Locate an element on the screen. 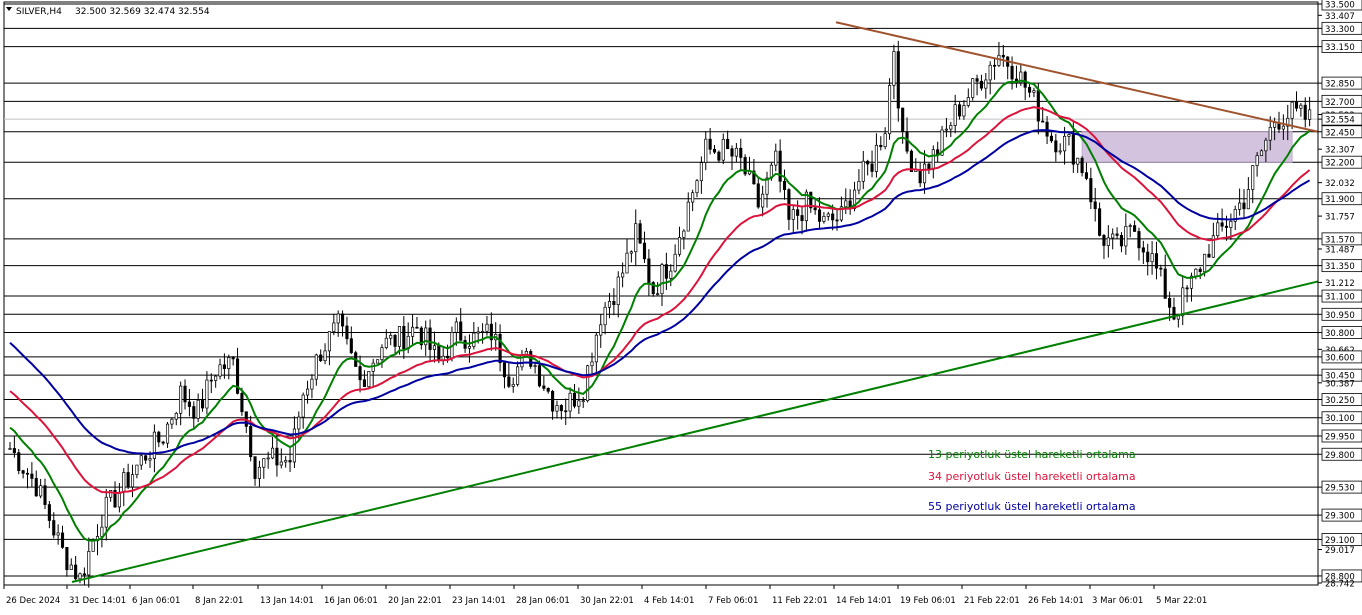 The image size is (1362, 615). time-tick-label: 20 Jan 22:01 is located at coordinates (415, 601).